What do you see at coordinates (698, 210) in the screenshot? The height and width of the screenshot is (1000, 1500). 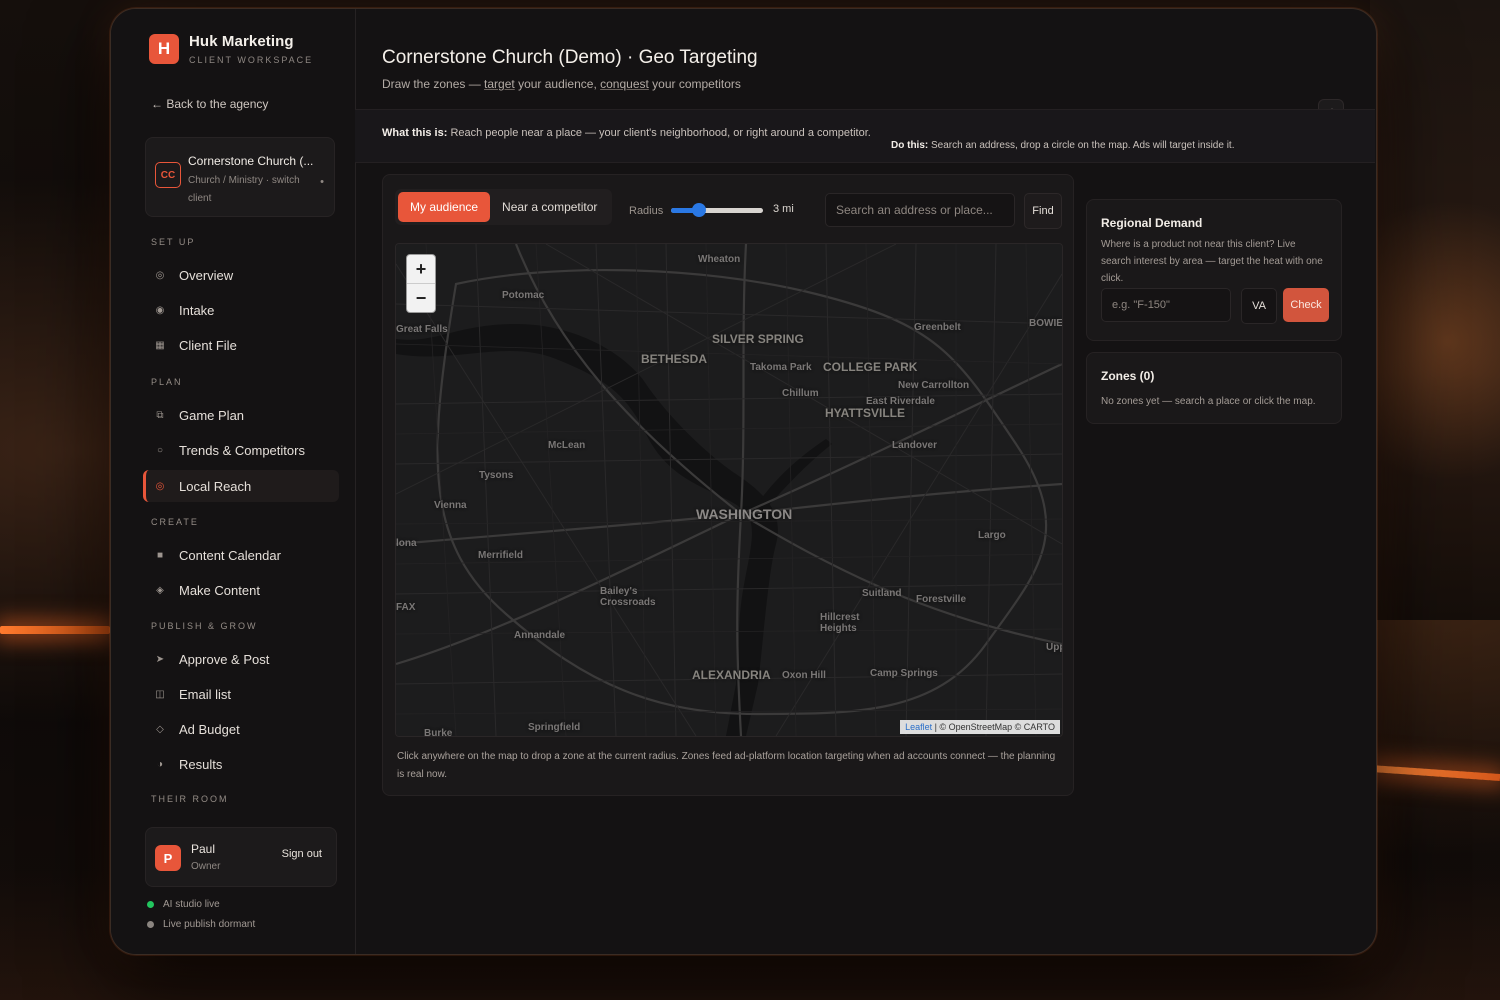 I see `radius-slider-thumb` at bounding box center [698, 210].